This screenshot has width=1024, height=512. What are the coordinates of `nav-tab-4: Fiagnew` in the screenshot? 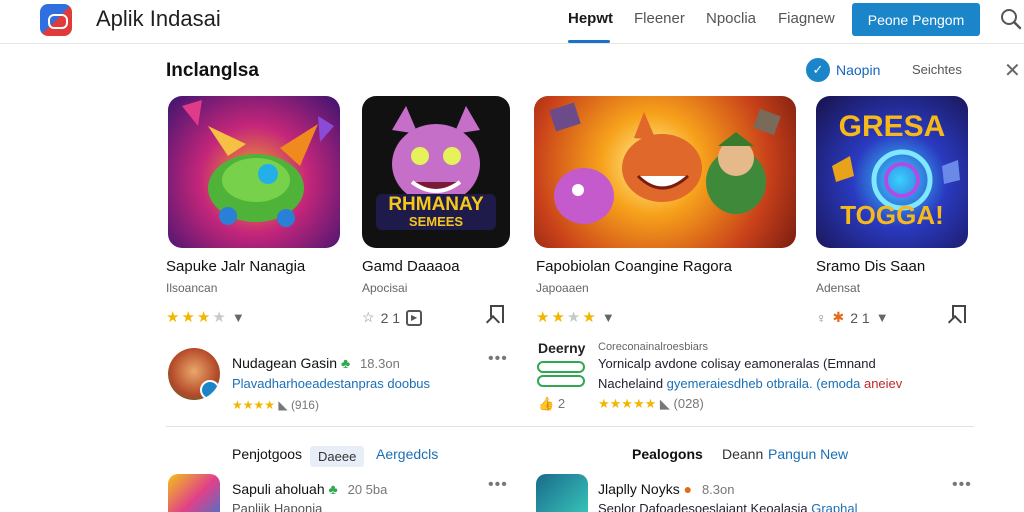 It's located at (806, 18).